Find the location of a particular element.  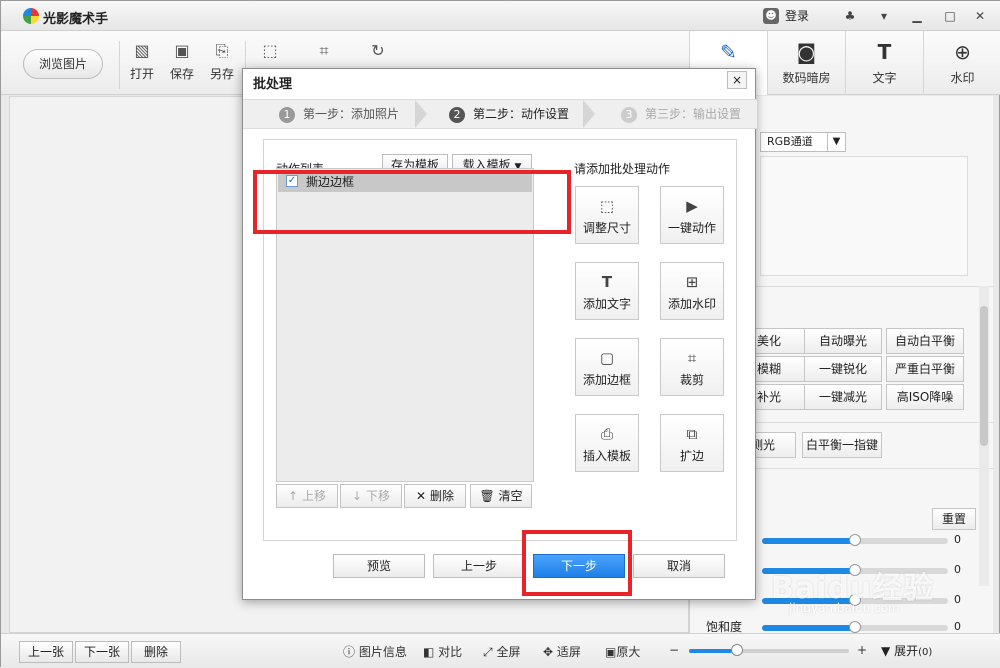

dialog-title: 批处理 is located at coordinates (273, 84).